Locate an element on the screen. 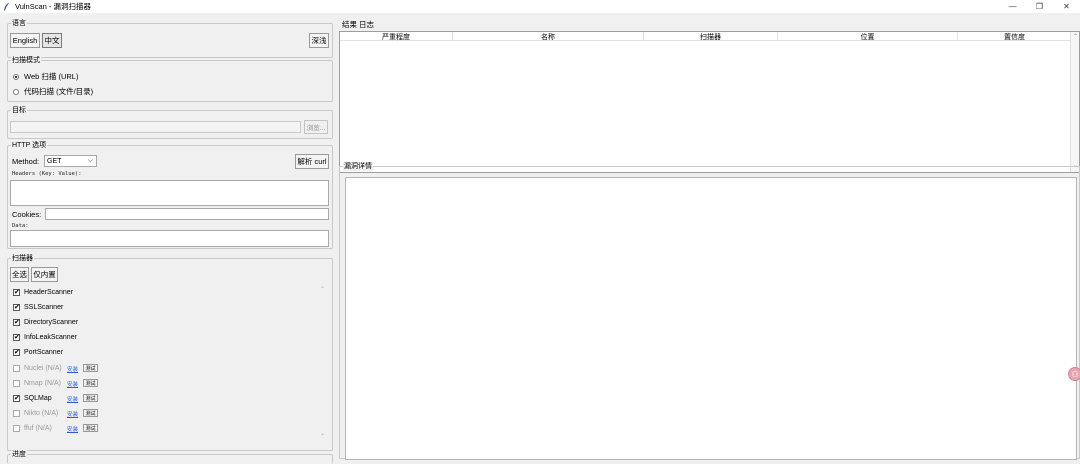 The width and height of the screenshot is (1080, 464). restore-button: ❐ is located at coordinates (1039, 6).